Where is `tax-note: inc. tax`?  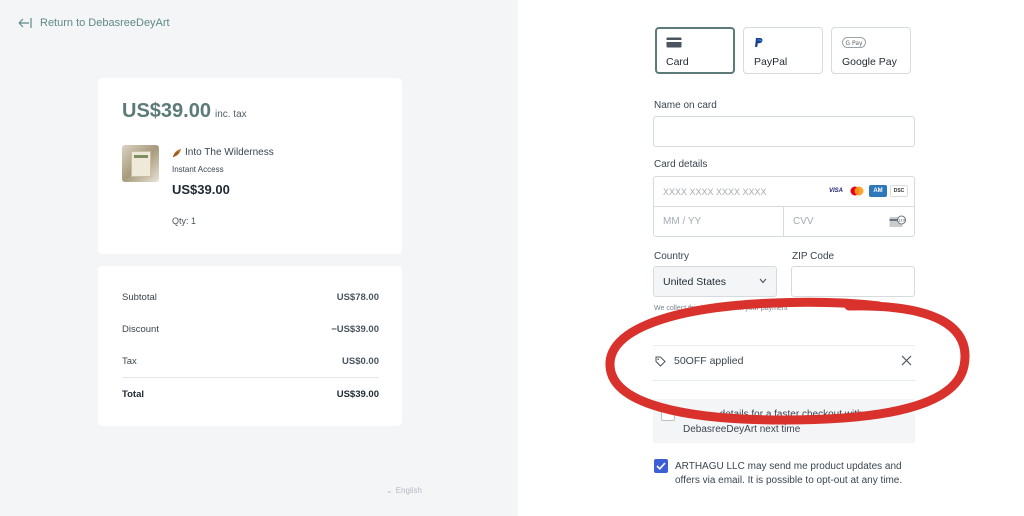 tax-note: inc. tax is located at coordinates (230, 114).